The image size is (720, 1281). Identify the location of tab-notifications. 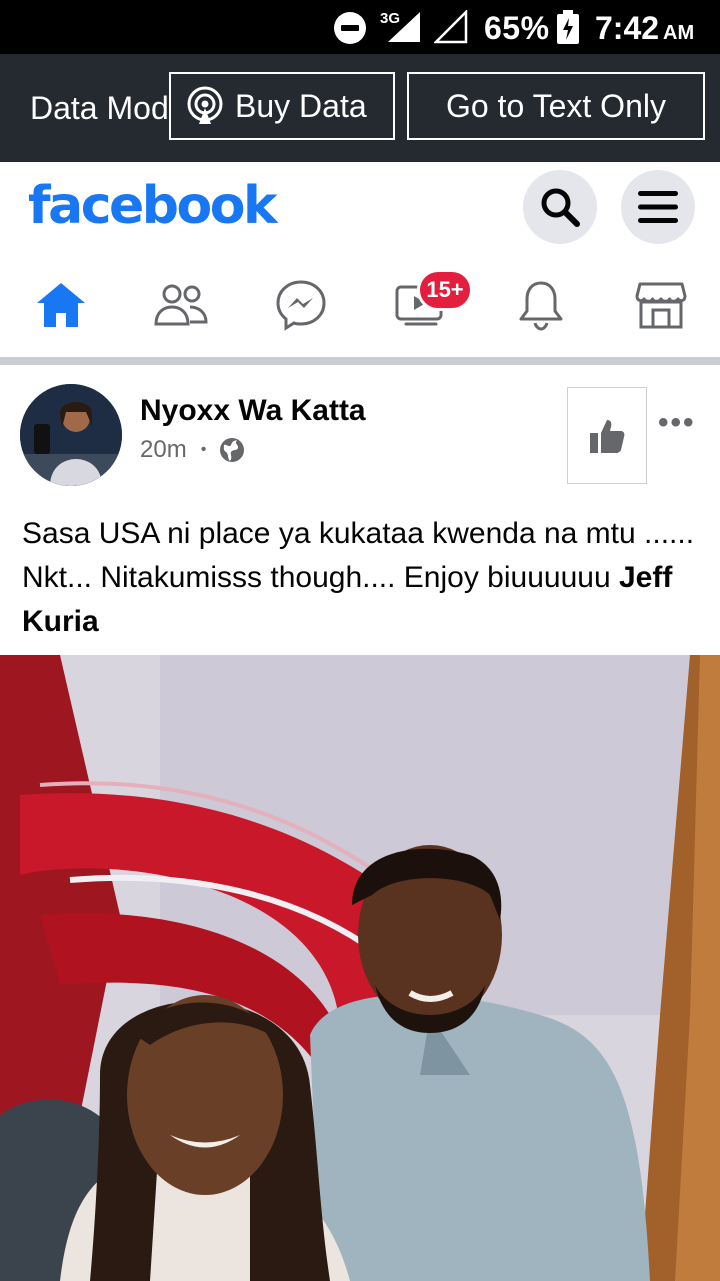
(541, 305).